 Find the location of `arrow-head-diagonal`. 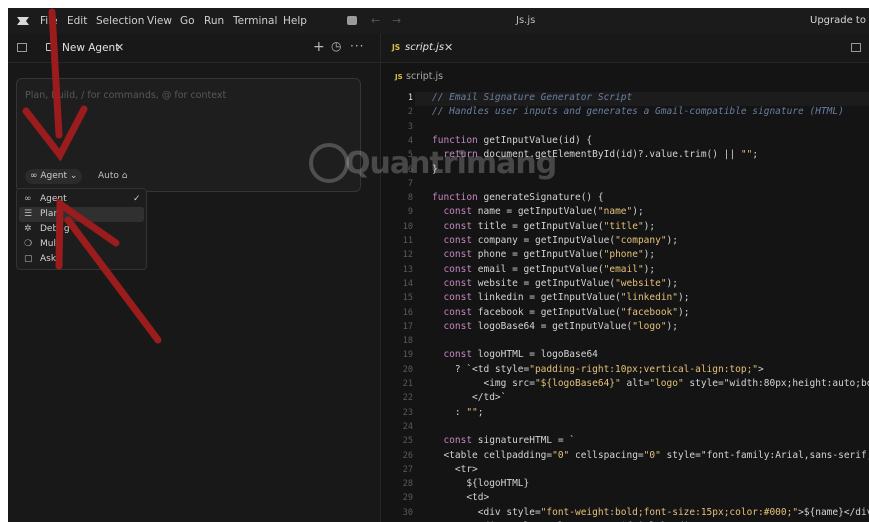

arrow-head-diagonal is located at coordinates (87, 233).